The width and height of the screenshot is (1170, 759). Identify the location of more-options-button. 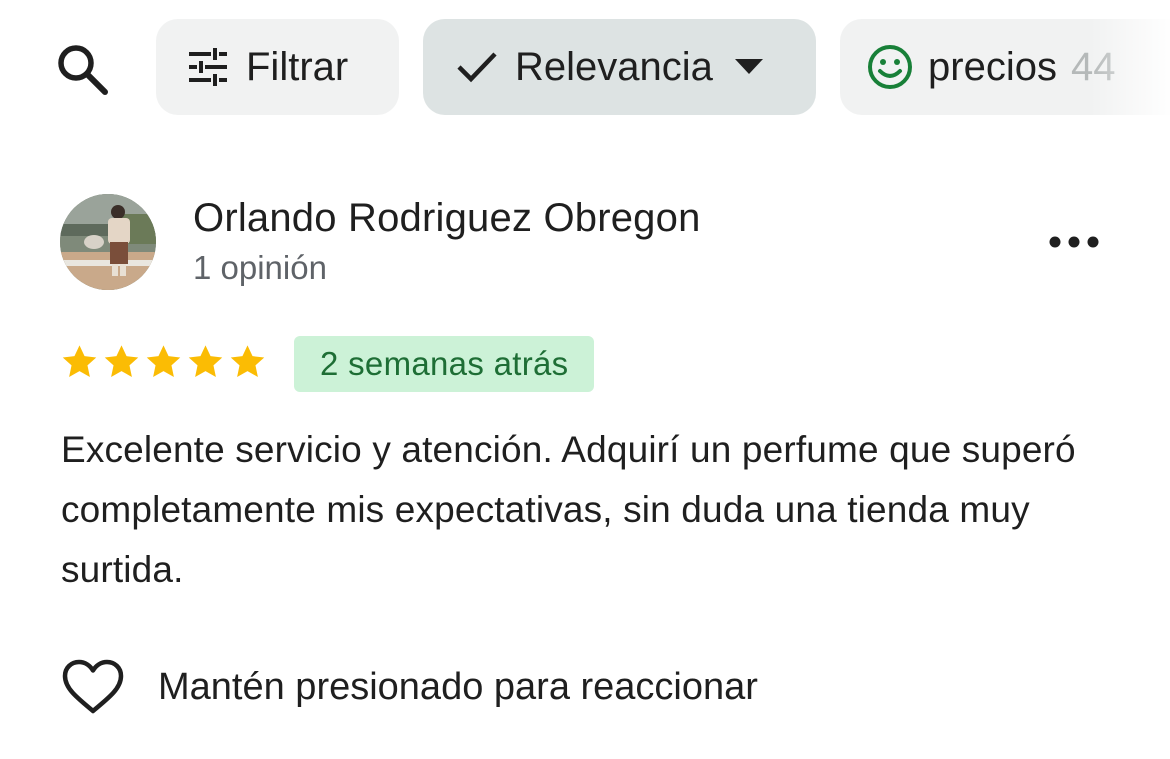
(1074, 242).